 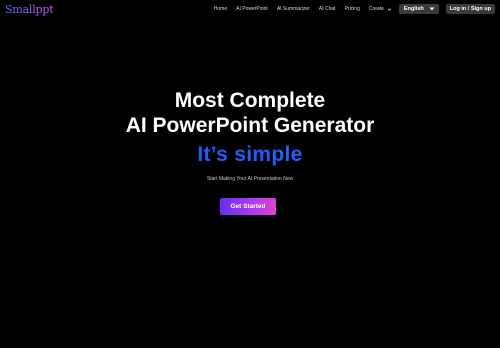 I want to click on caret-down-icon, so click(x=432, y=9).